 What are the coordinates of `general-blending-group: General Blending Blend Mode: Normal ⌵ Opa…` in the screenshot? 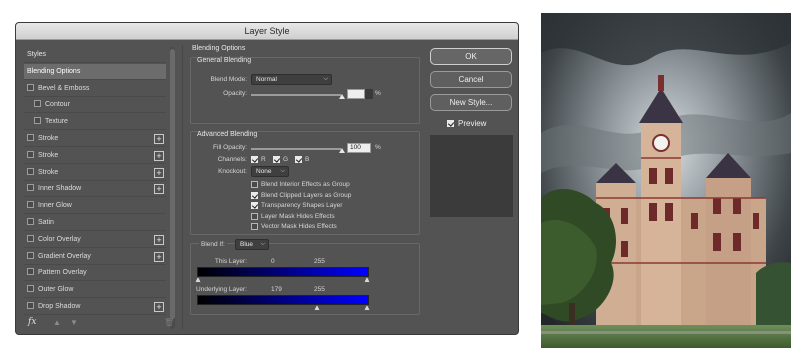 It's located at (305, 90).